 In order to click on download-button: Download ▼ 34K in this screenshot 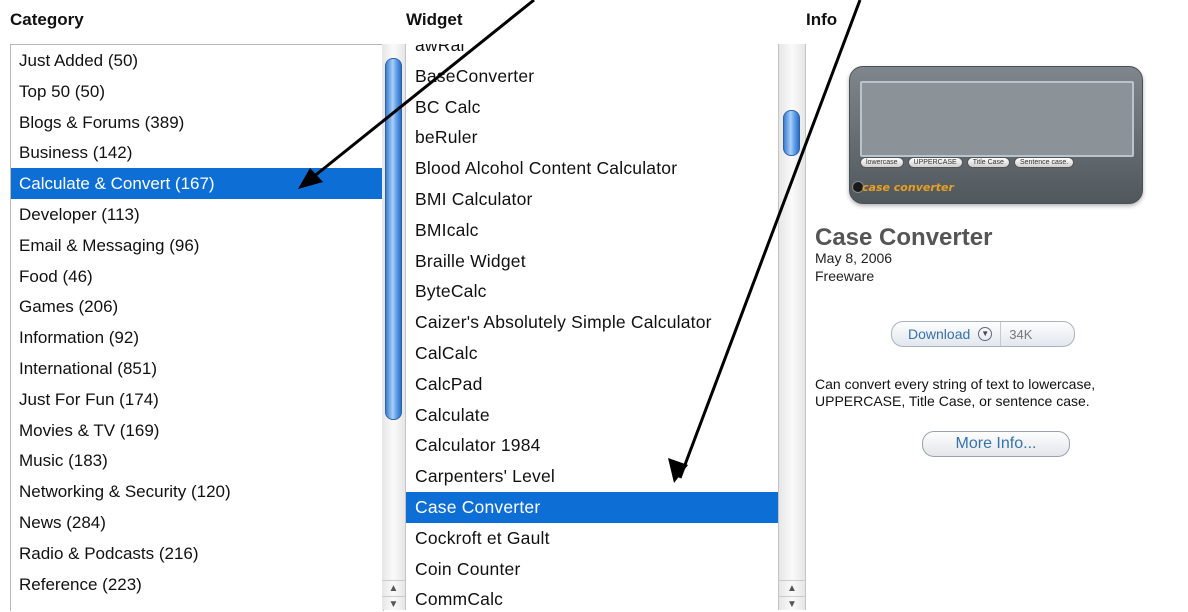, I will do `click(983, 334)`.